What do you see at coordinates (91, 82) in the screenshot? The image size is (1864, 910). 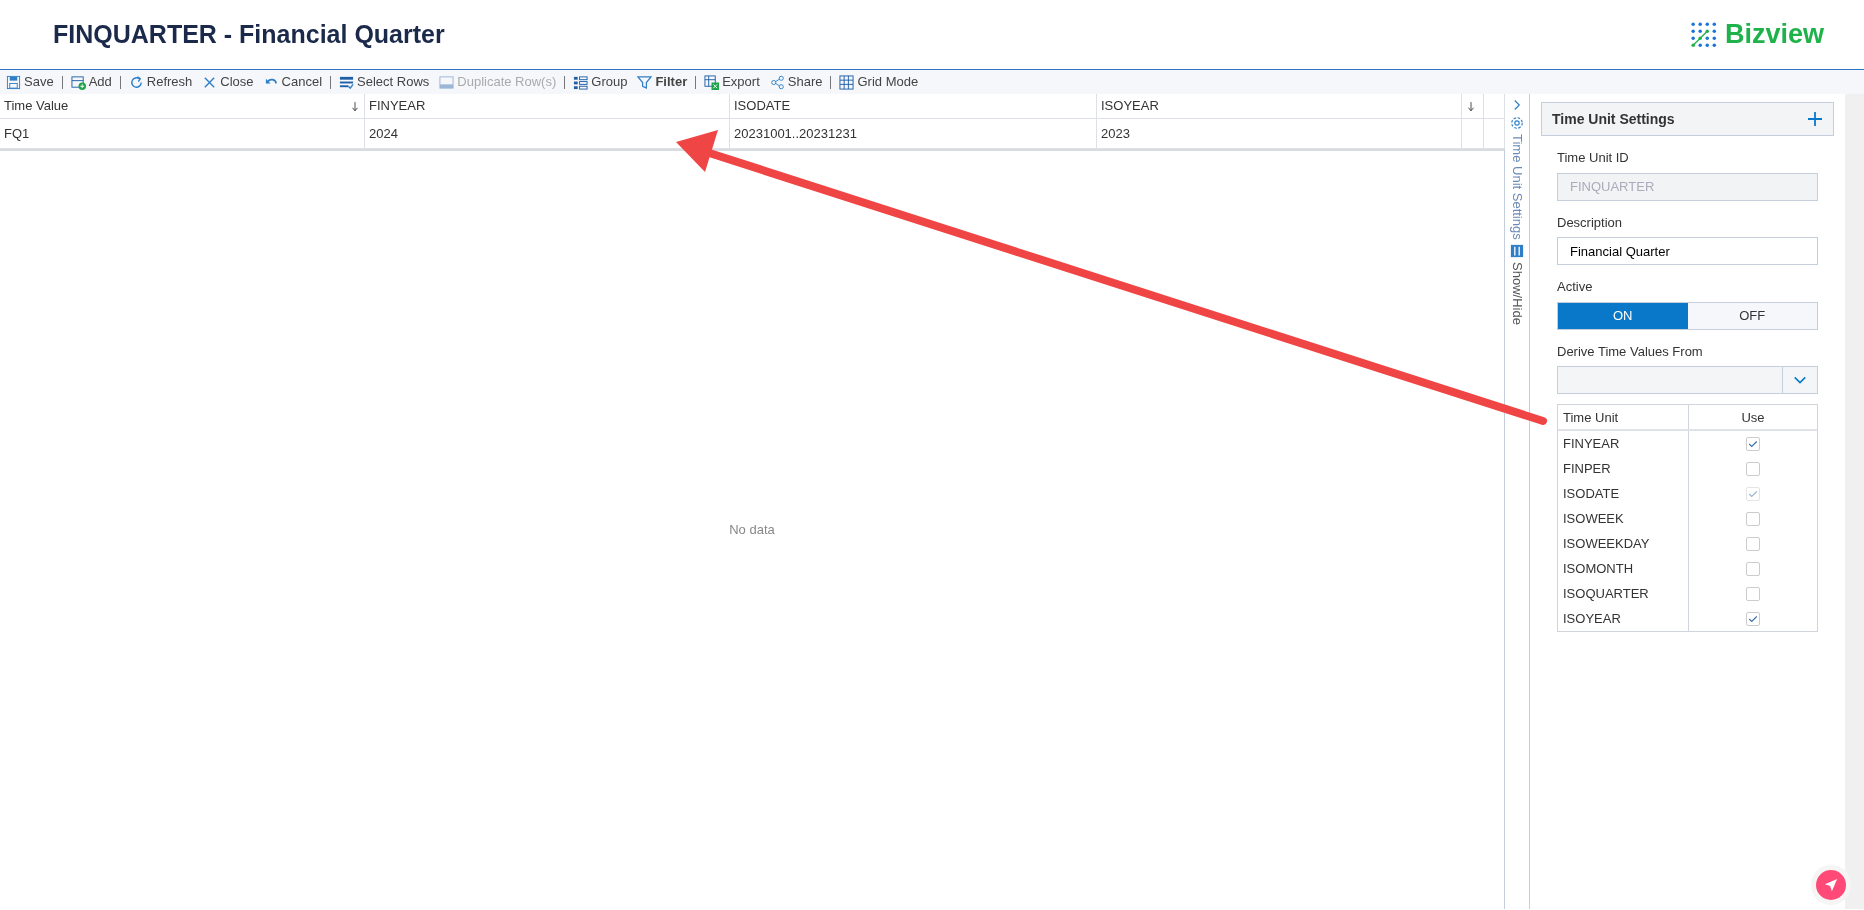 I see `toolbar-button: Add` at bounding box center [91, 82].